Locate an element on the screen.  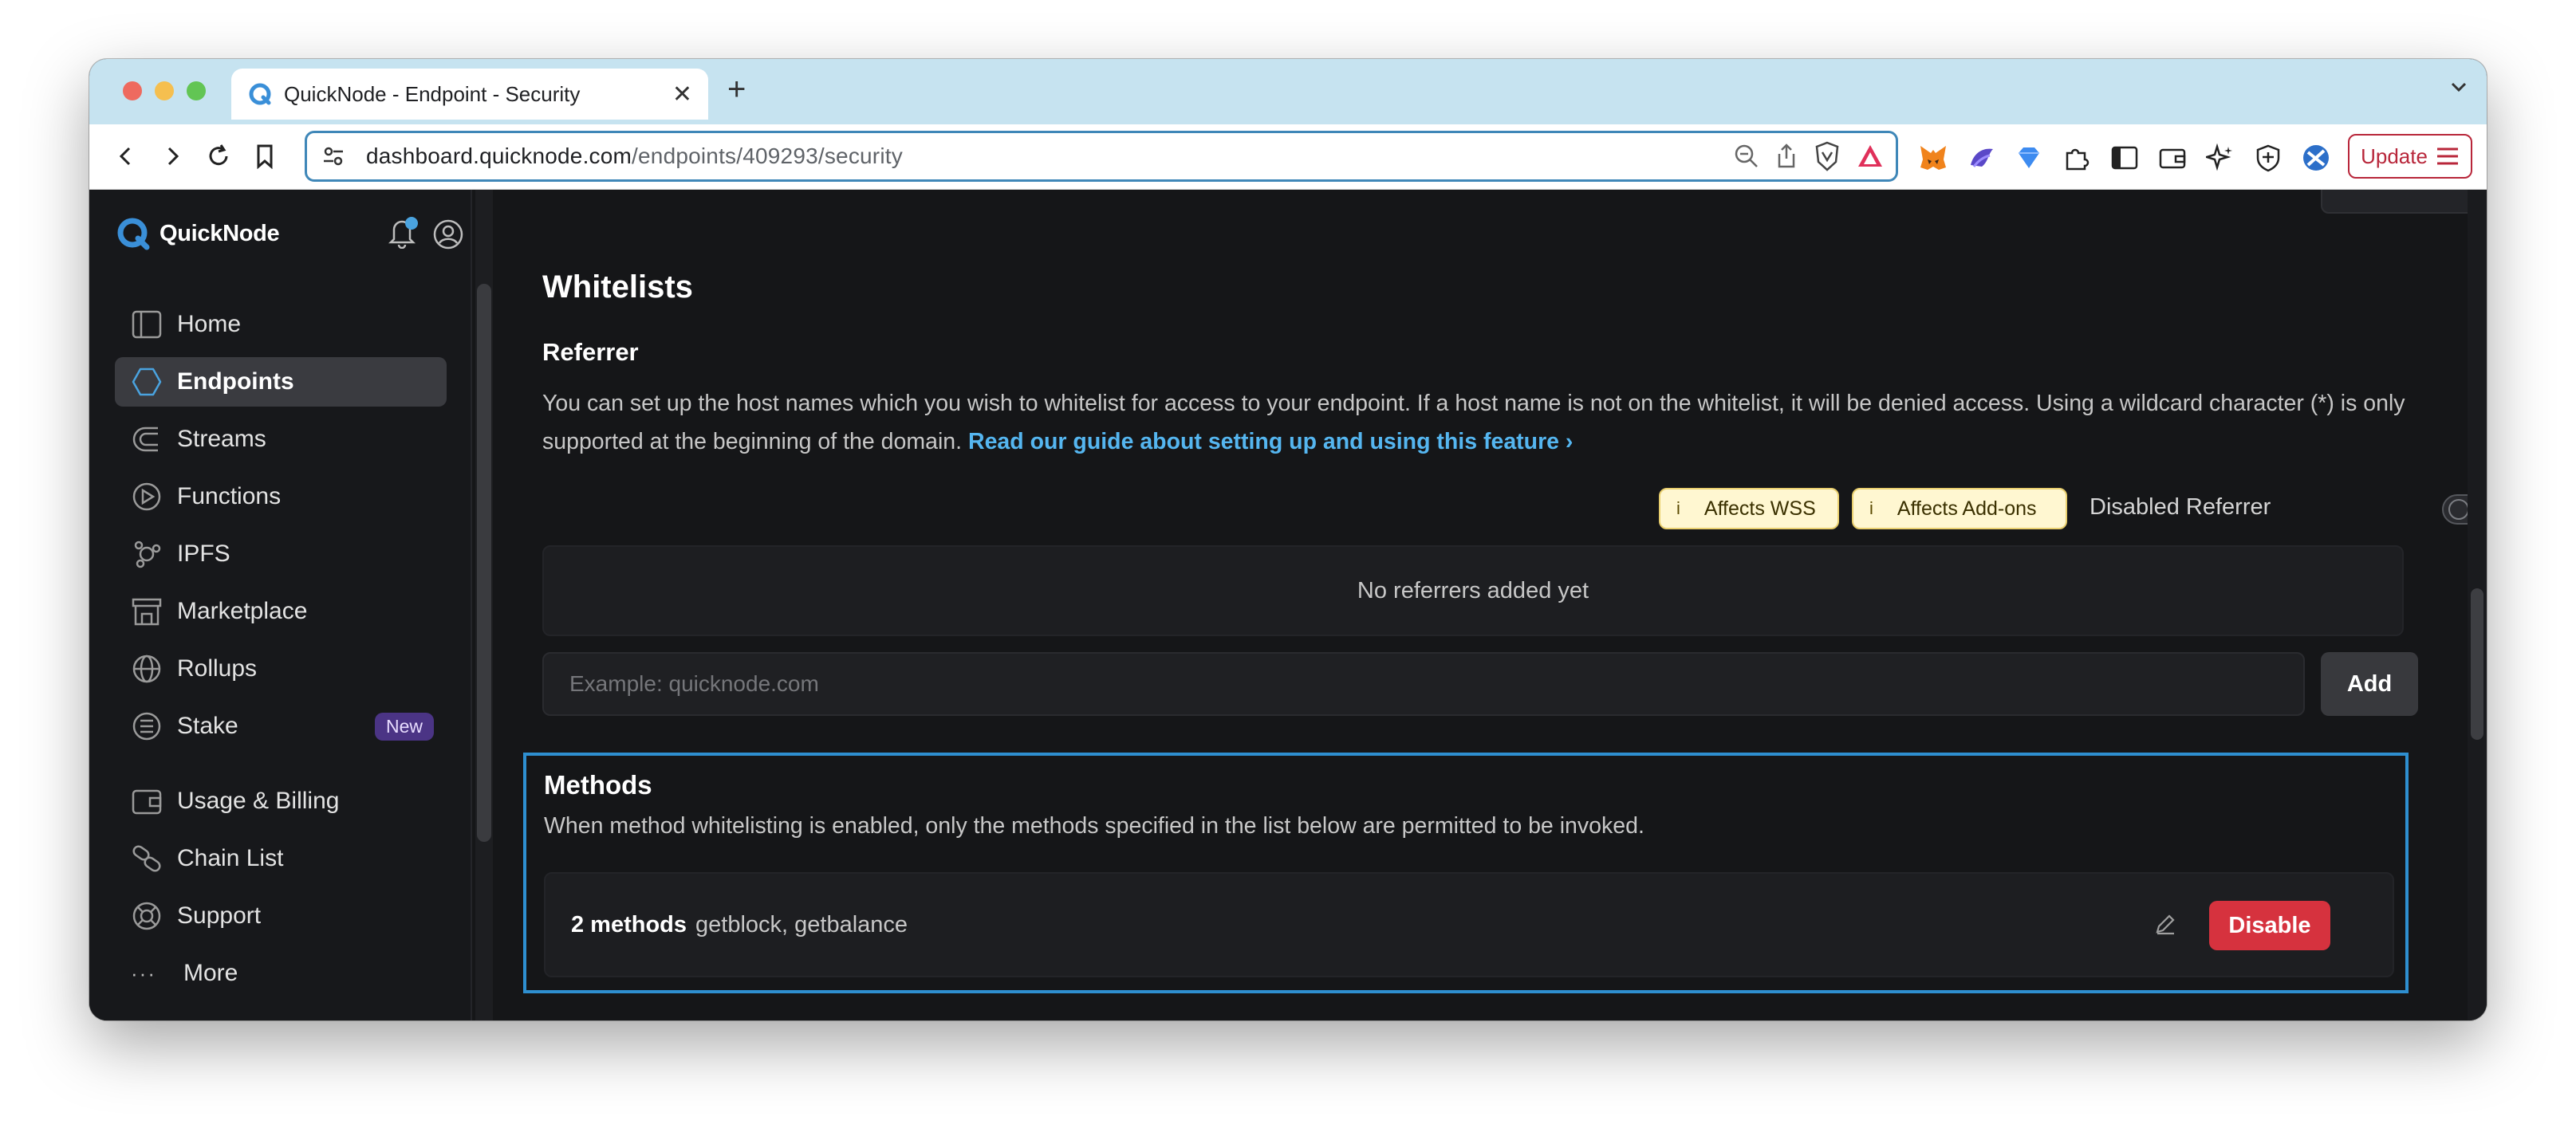
sidebar-item-rollups: Rollups is located at coordinates (281, 669).